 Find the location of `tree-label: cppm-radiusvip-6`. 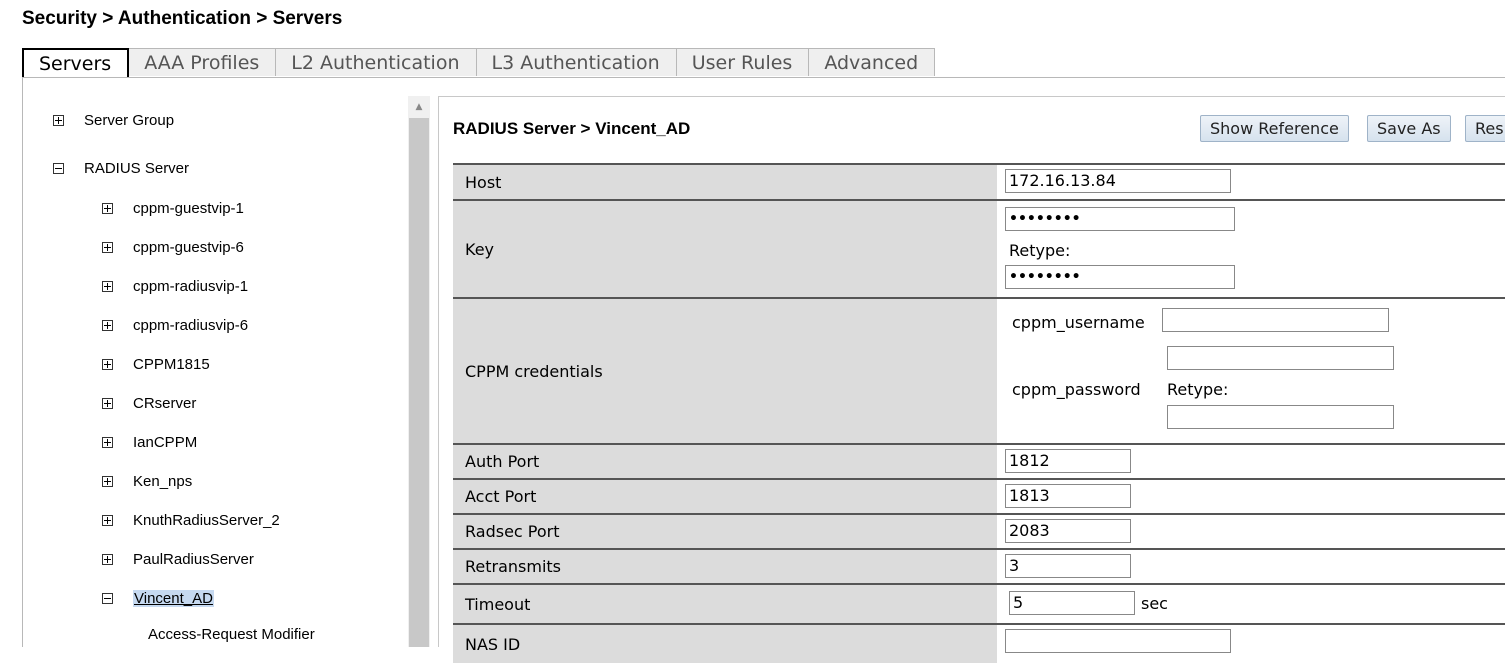

tree-label: cppm-radiusvip-6 is located at coordinates (190, 325).